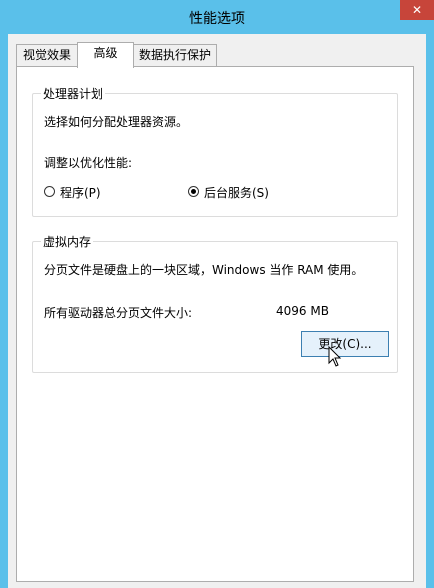 Image resolution: width=434 pixels, height=588 pixels. What do you see at coordinates (116, 122) in the screenshot?
I see `processor-description: 选择如何分配处理器资源。` at bounding box center [116, 122].